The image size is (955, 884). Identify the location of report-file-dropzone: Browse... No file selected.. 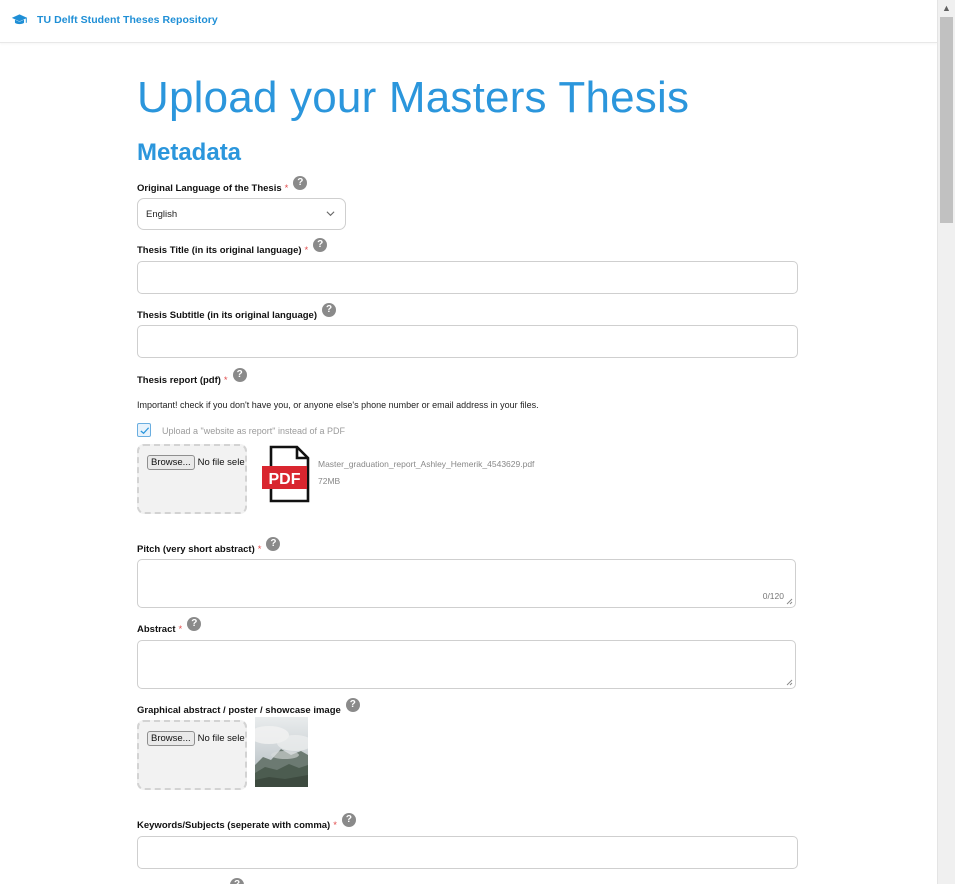
(192, 479).